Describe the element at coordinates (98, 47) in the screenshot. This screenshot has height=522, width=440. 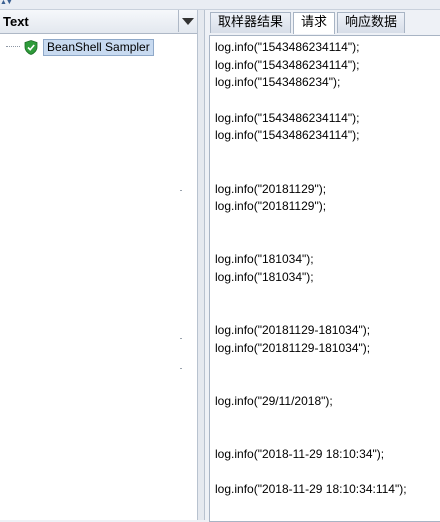
I see `tree-item-label: BeanShell Sampler` at that location.